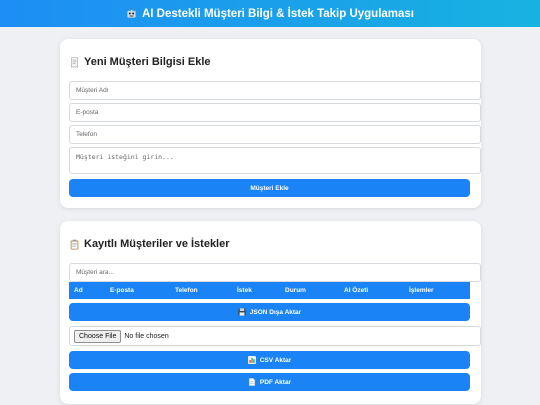 This screenshot has width=540, height=405. What do you see at coordinates (131, 13) in the screenshot?
I see `robot-icon` at bounding box center [131, 13].